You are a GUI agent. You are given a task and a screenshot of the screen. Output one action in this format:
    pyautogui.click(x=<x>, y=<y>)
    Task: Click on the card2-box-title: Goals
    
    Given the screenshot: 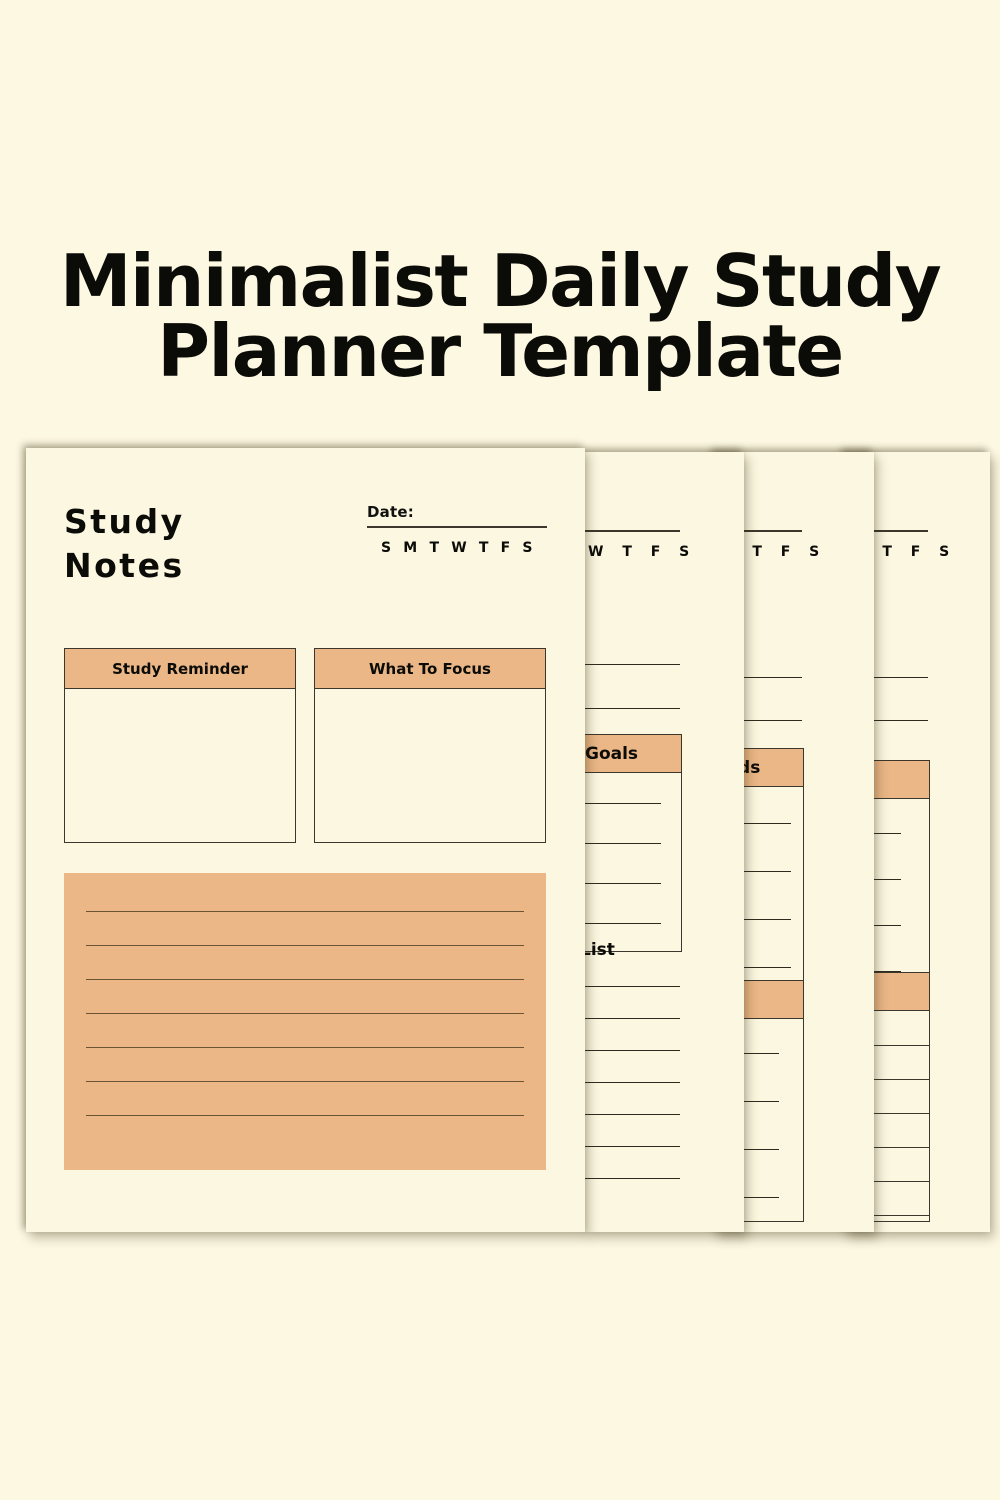 What is the action you would take?
    pyautogui.click(x=631, y=754)
    